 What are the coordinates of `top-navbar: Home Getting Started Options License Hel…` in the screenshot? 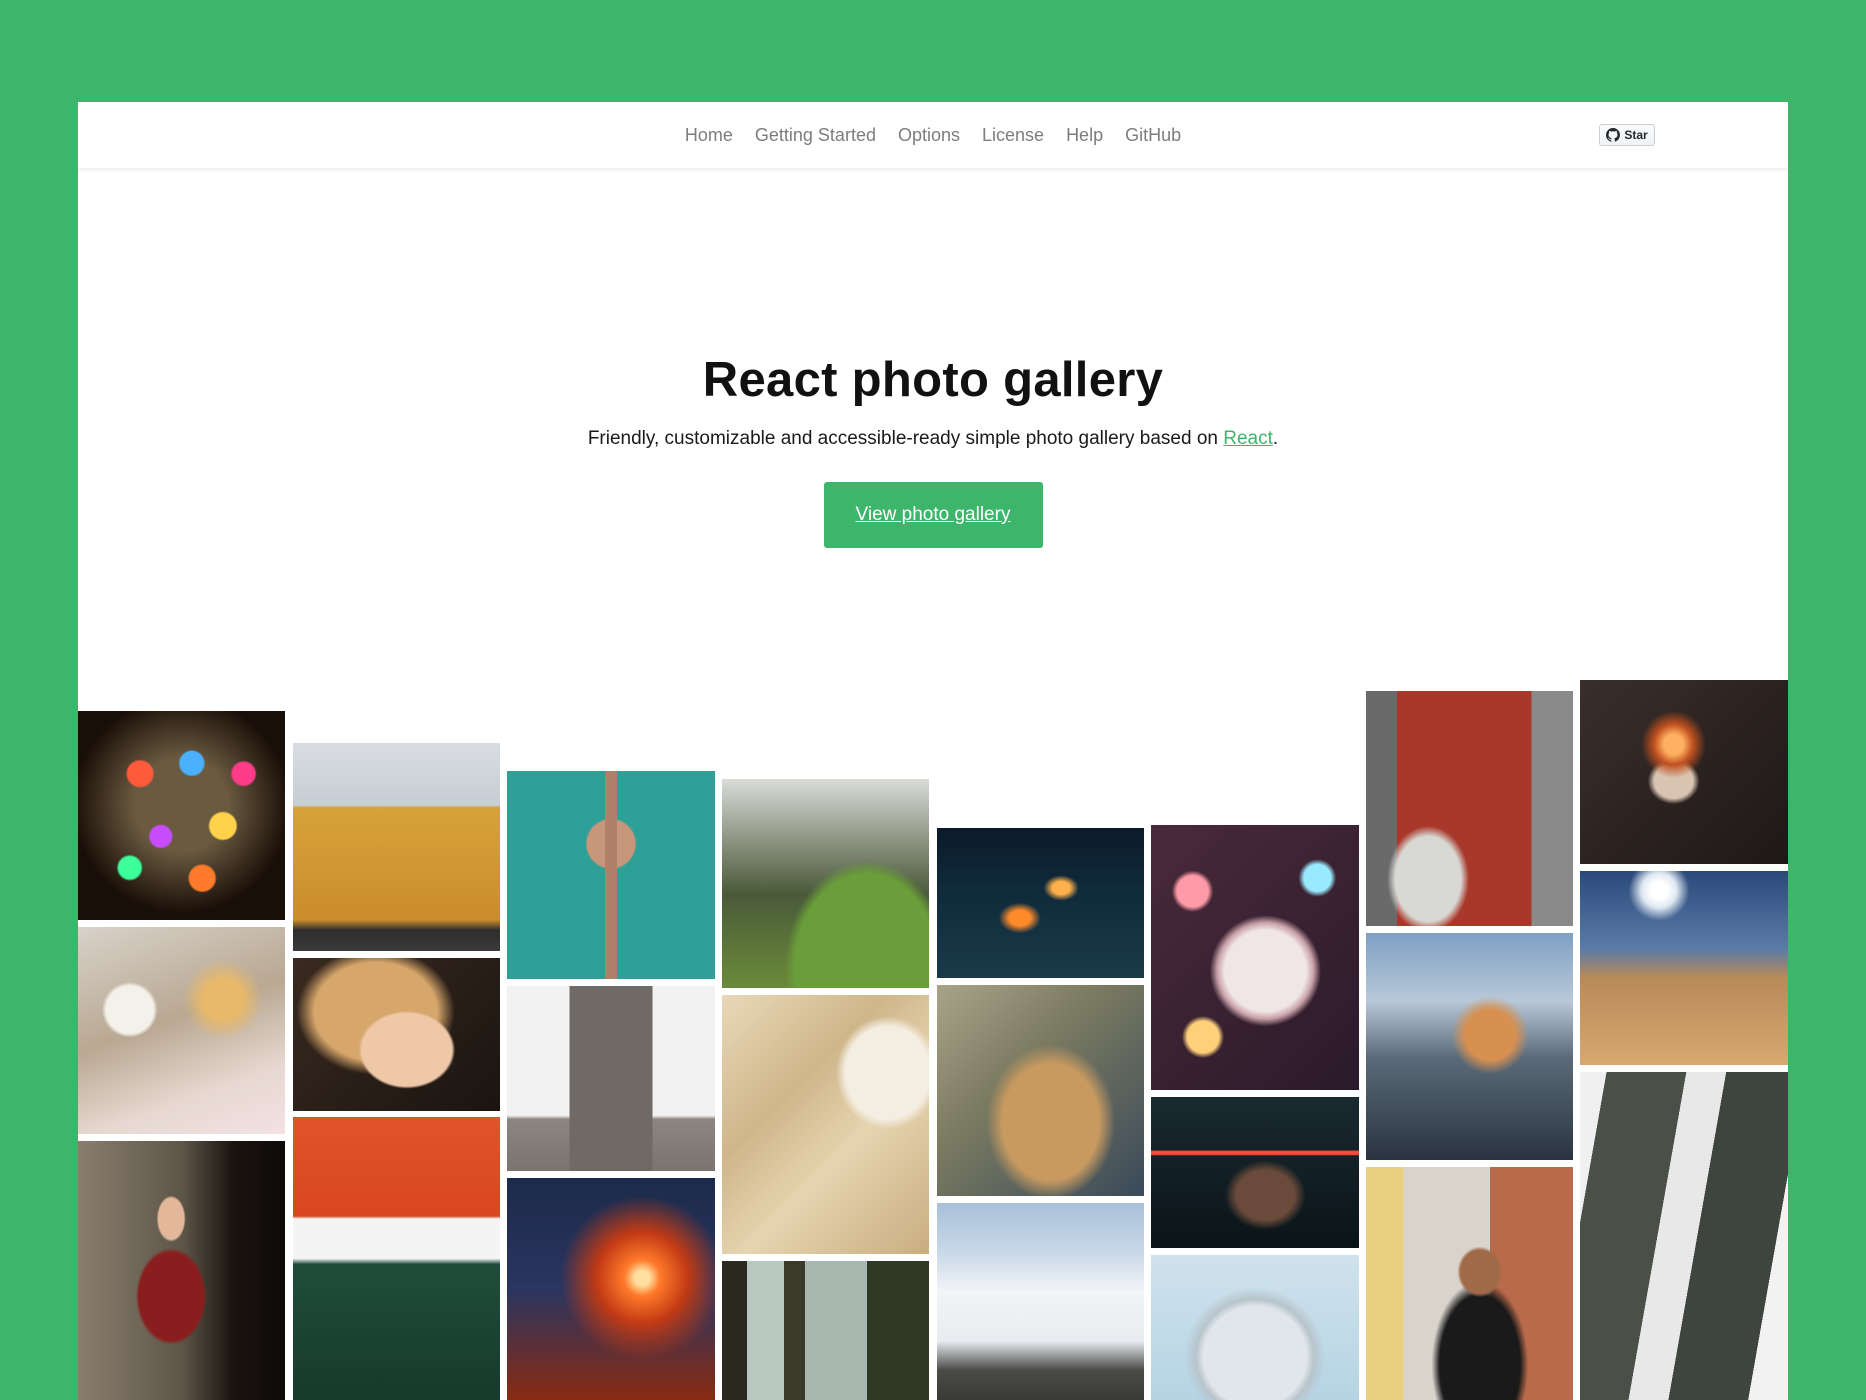 It's located at (933, 135).